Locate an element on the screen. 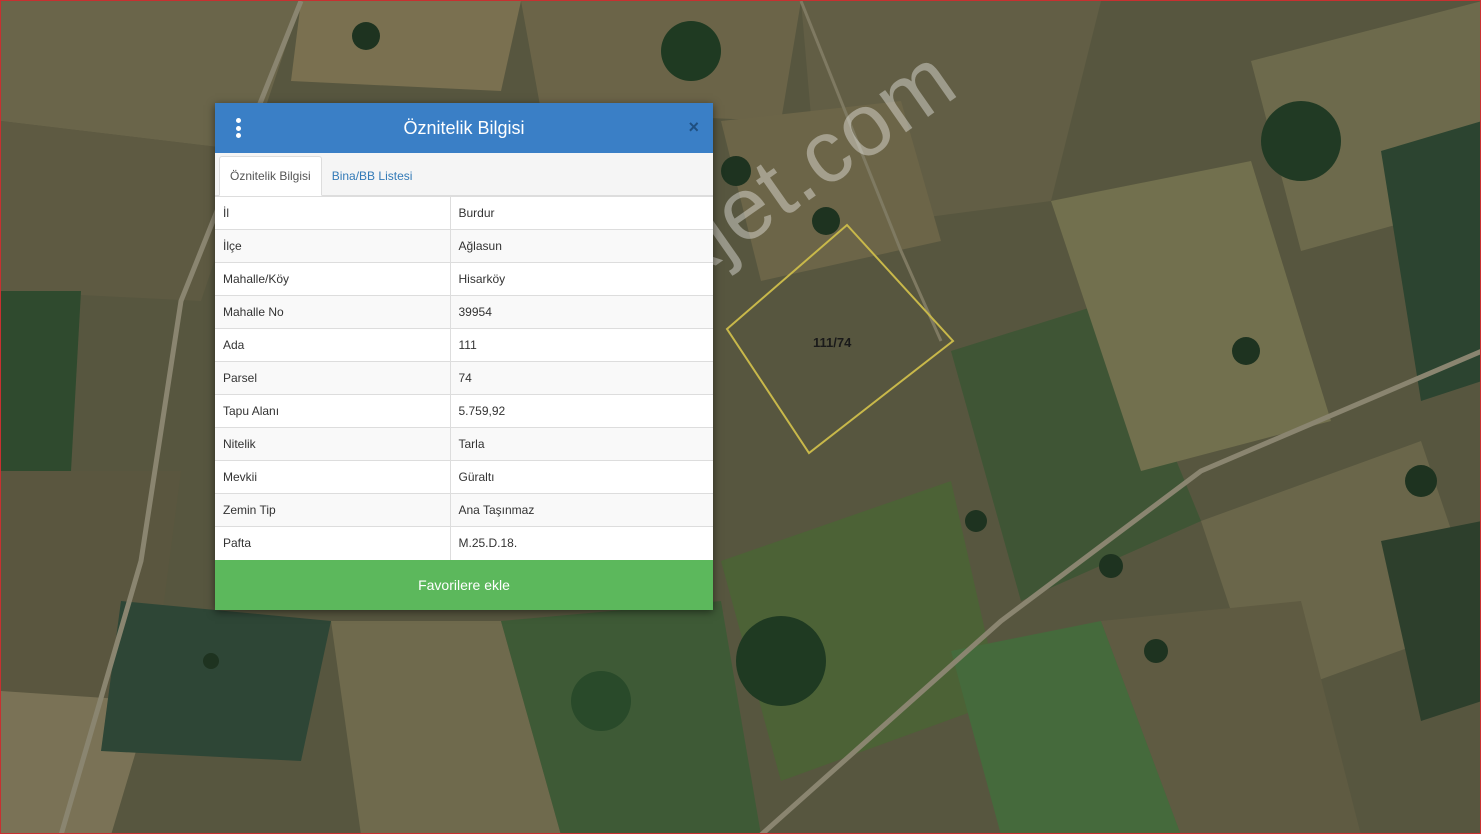  parcel-label: 111/74 is located at coordinates (832, 342).